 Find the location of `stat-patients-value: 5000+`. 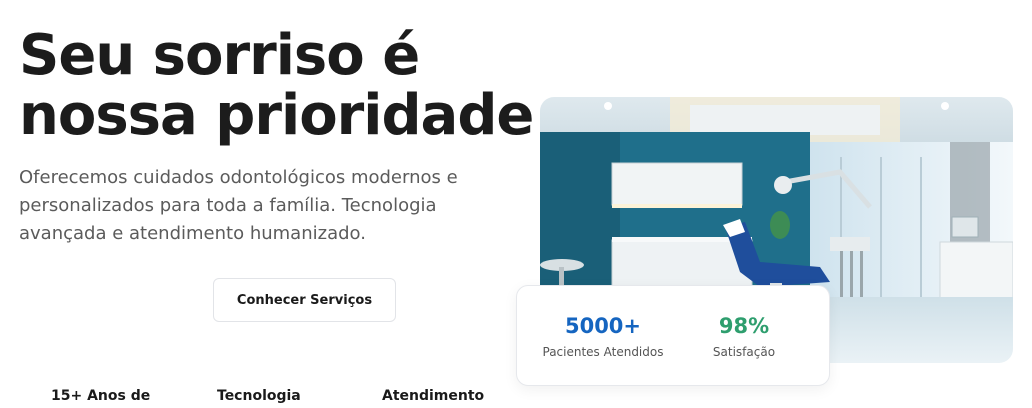

stat-patients-value: 5000+ is located at coordinates (603, 326).